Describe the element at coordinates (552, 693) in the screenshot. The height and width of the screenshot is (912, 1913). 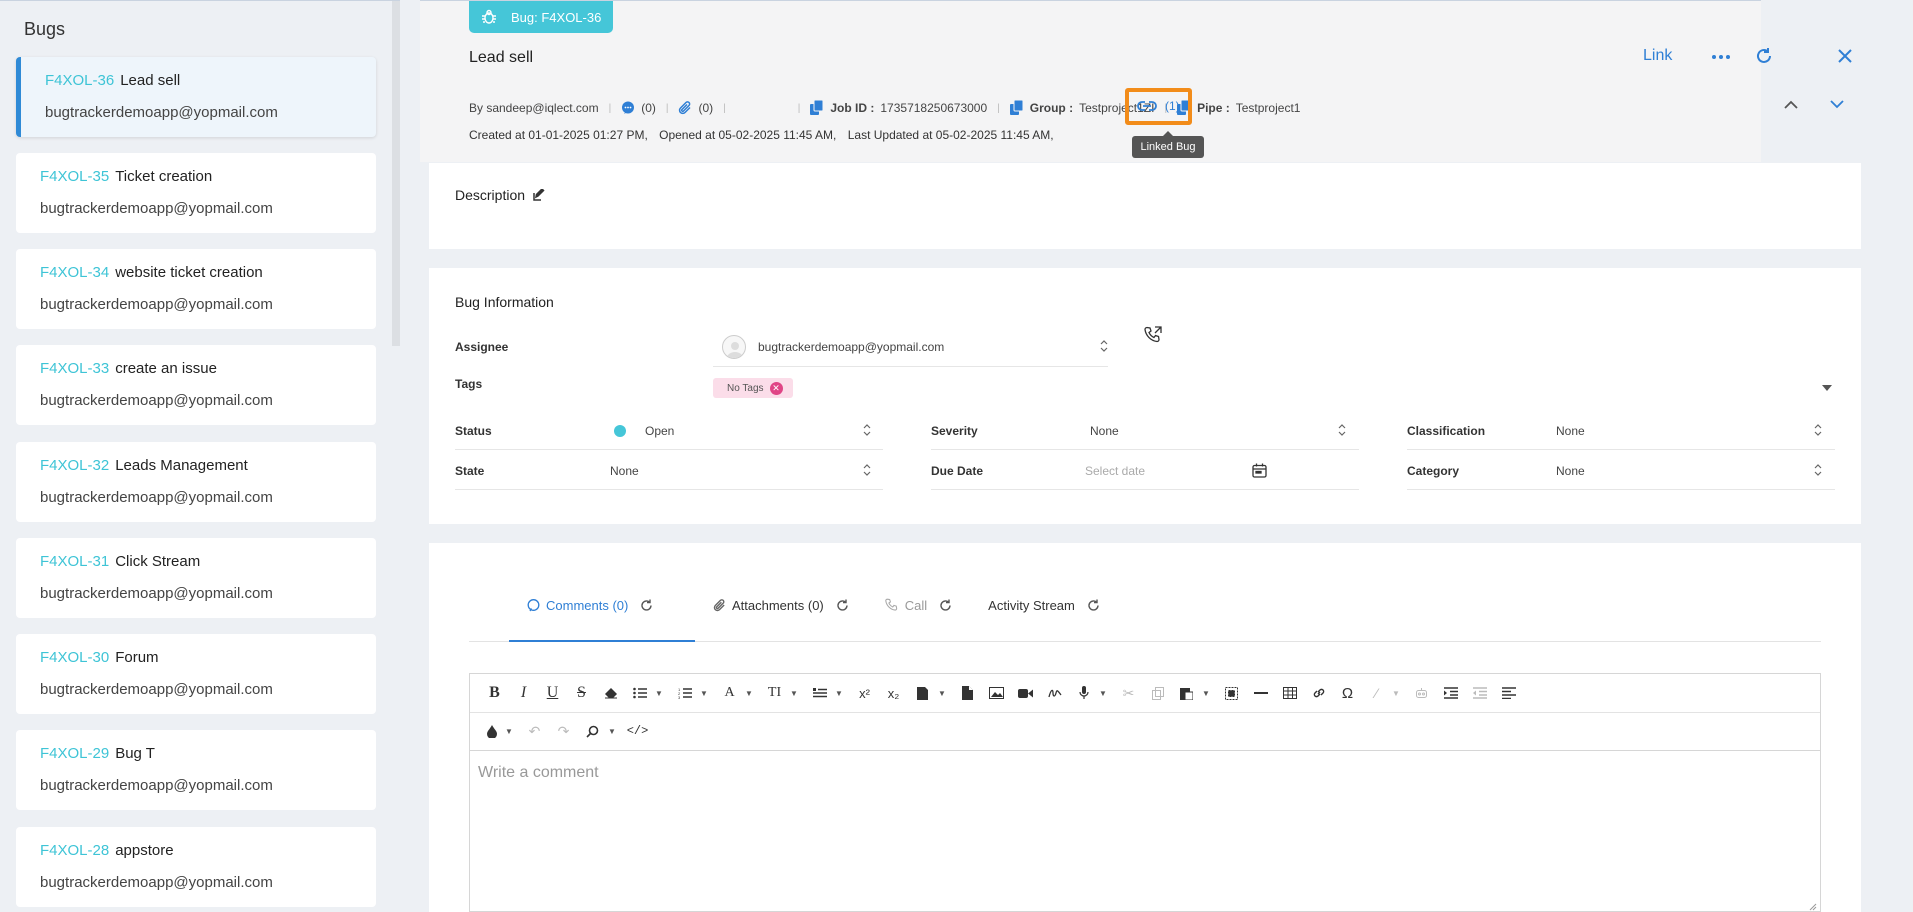
I see `underline-button: U` at that location.